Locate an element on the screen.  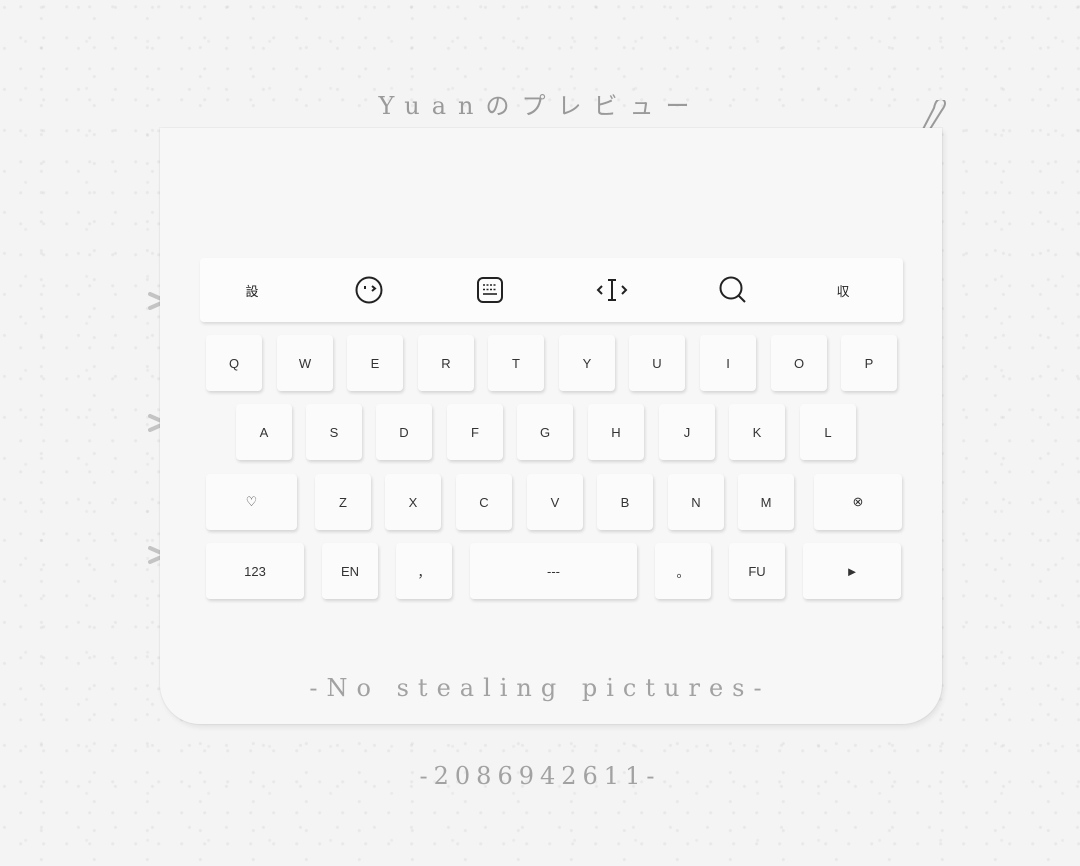
heart-icon: ♡ is located at coordinates (251, 501).